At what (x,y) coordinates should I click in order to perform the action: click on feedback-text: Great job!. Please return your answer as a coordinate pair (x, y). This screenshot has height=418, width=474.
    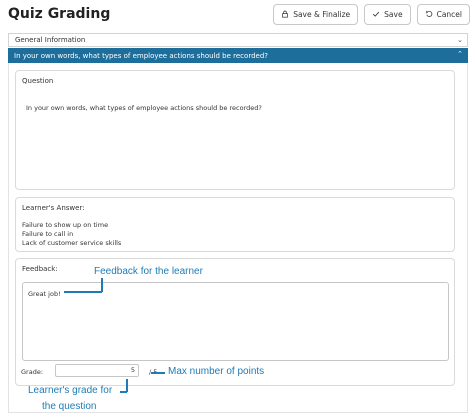
    Looking at the image, I should click on (44, 294).